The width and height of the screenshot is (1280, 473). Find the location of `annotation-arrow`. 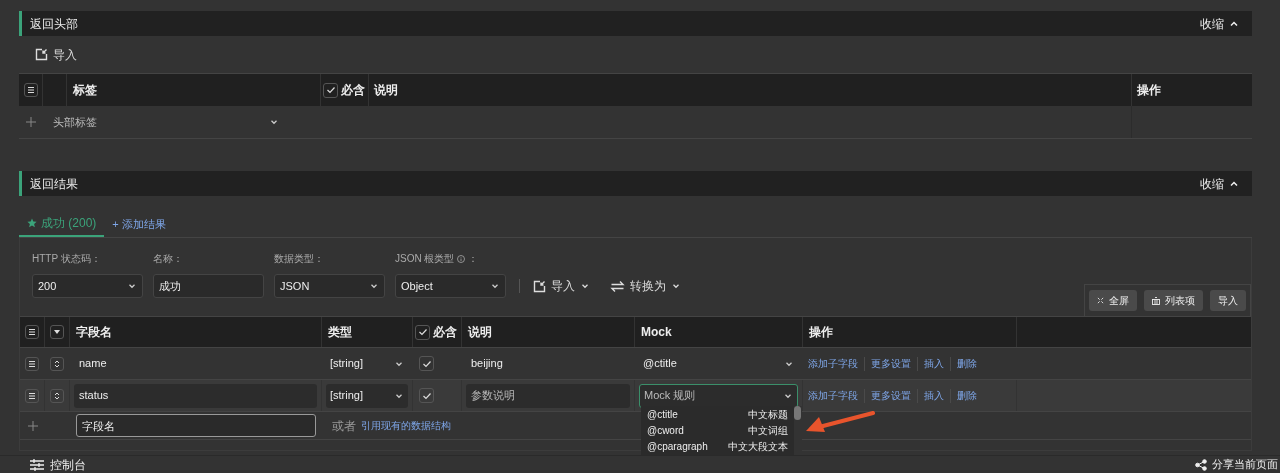

annotation-arrow is located at coordinates (840, 422).